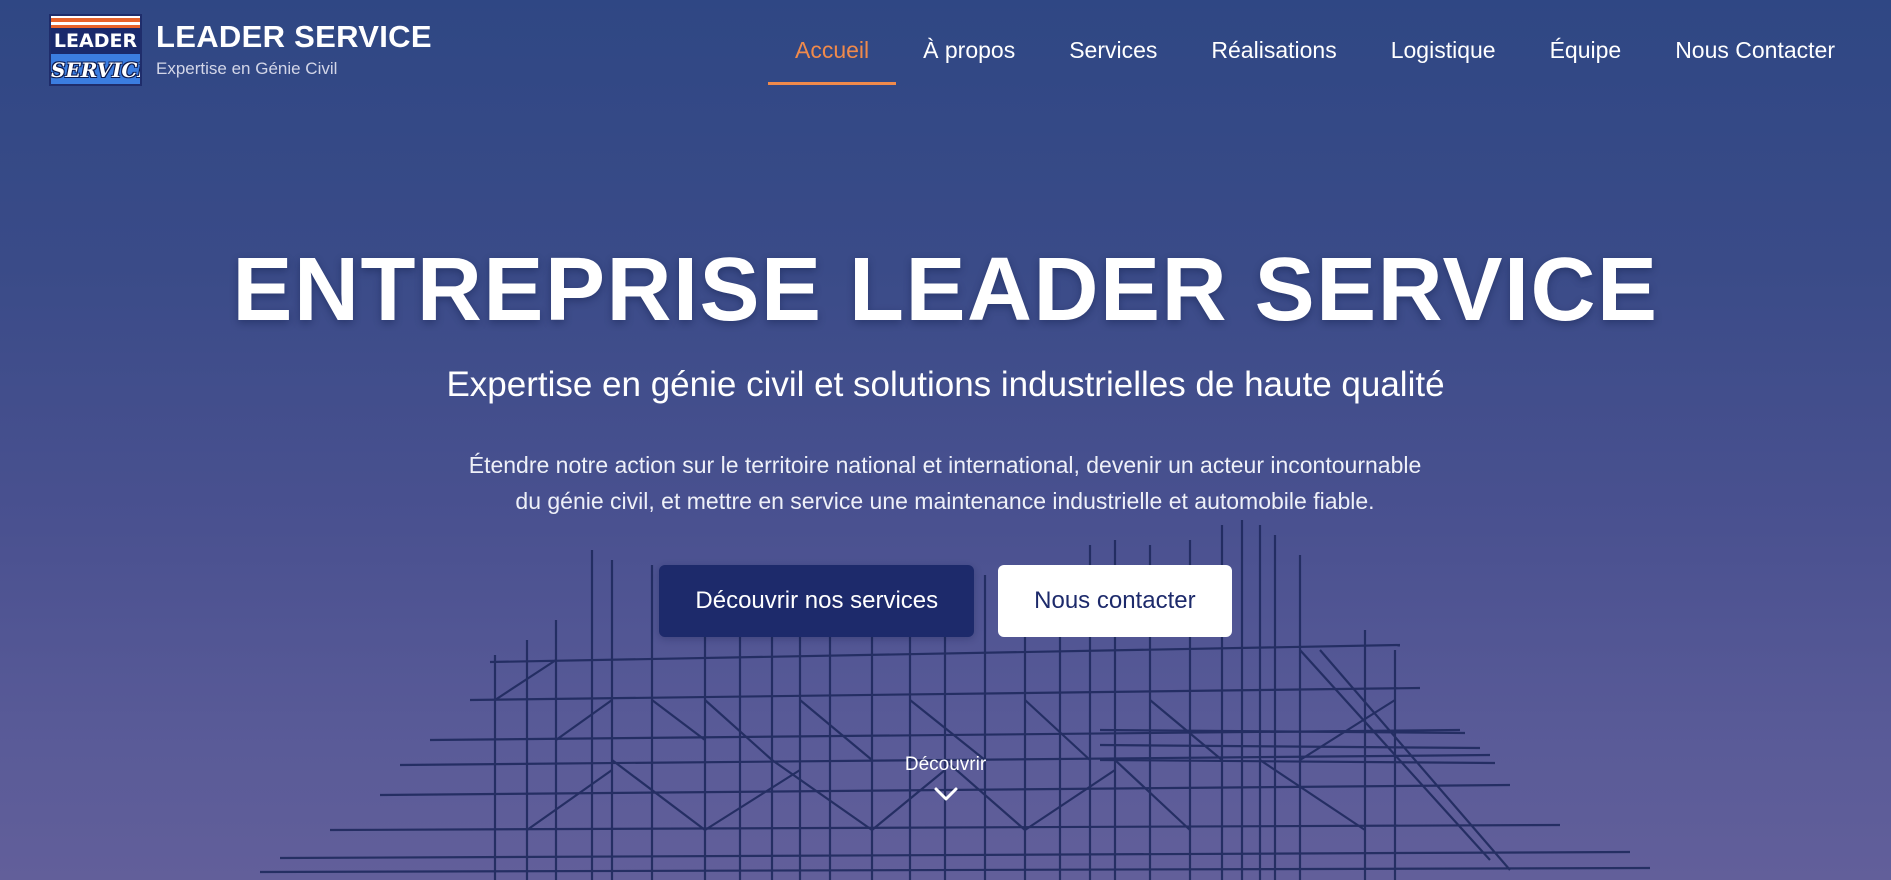  What do you see at coordinates (294, 37) in the screenshot?
I see `brand-title: LEADER SERVICE` at bounding box center [294, 37].